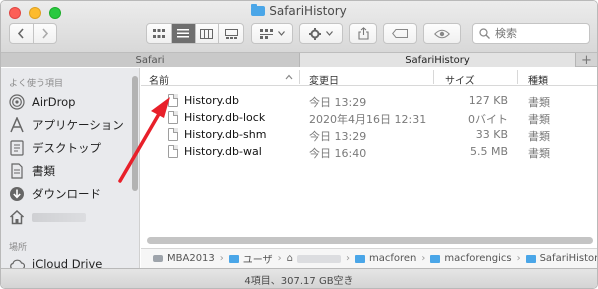 The image size is (598, 289). Describe the element at coordinates (225, 117) in the screenshot. I see `file-name: History.db-lock` at that location.